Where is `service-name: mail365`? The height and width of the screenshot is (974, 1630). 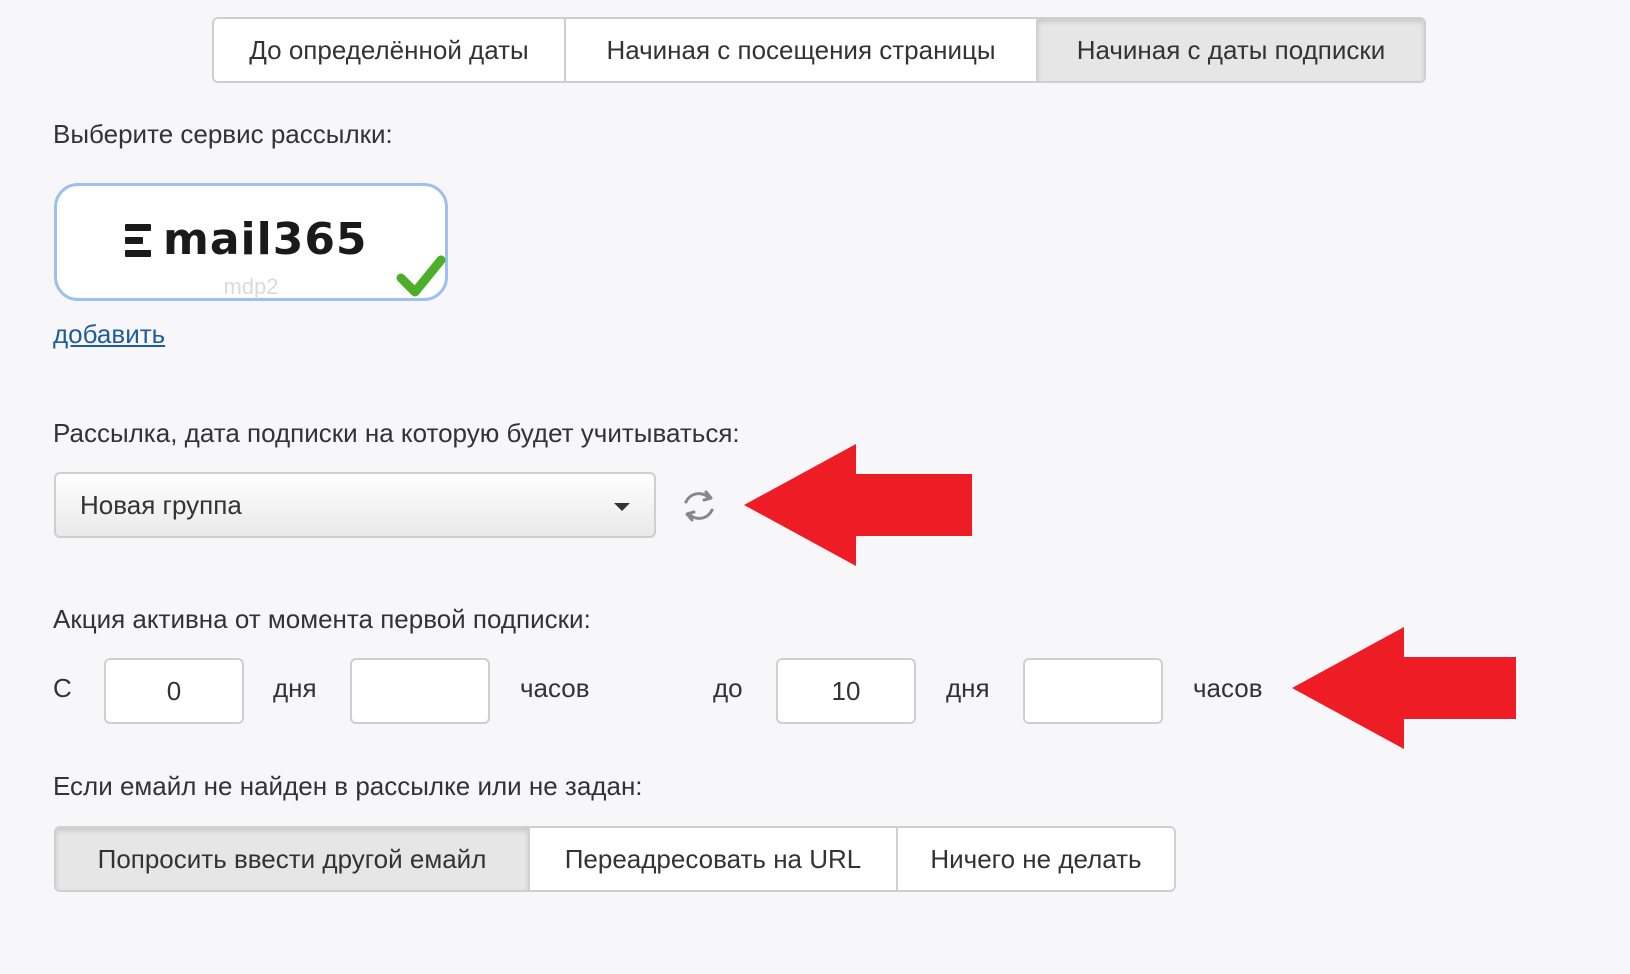
service-name: mail365 is located at coordinates (265, 239).